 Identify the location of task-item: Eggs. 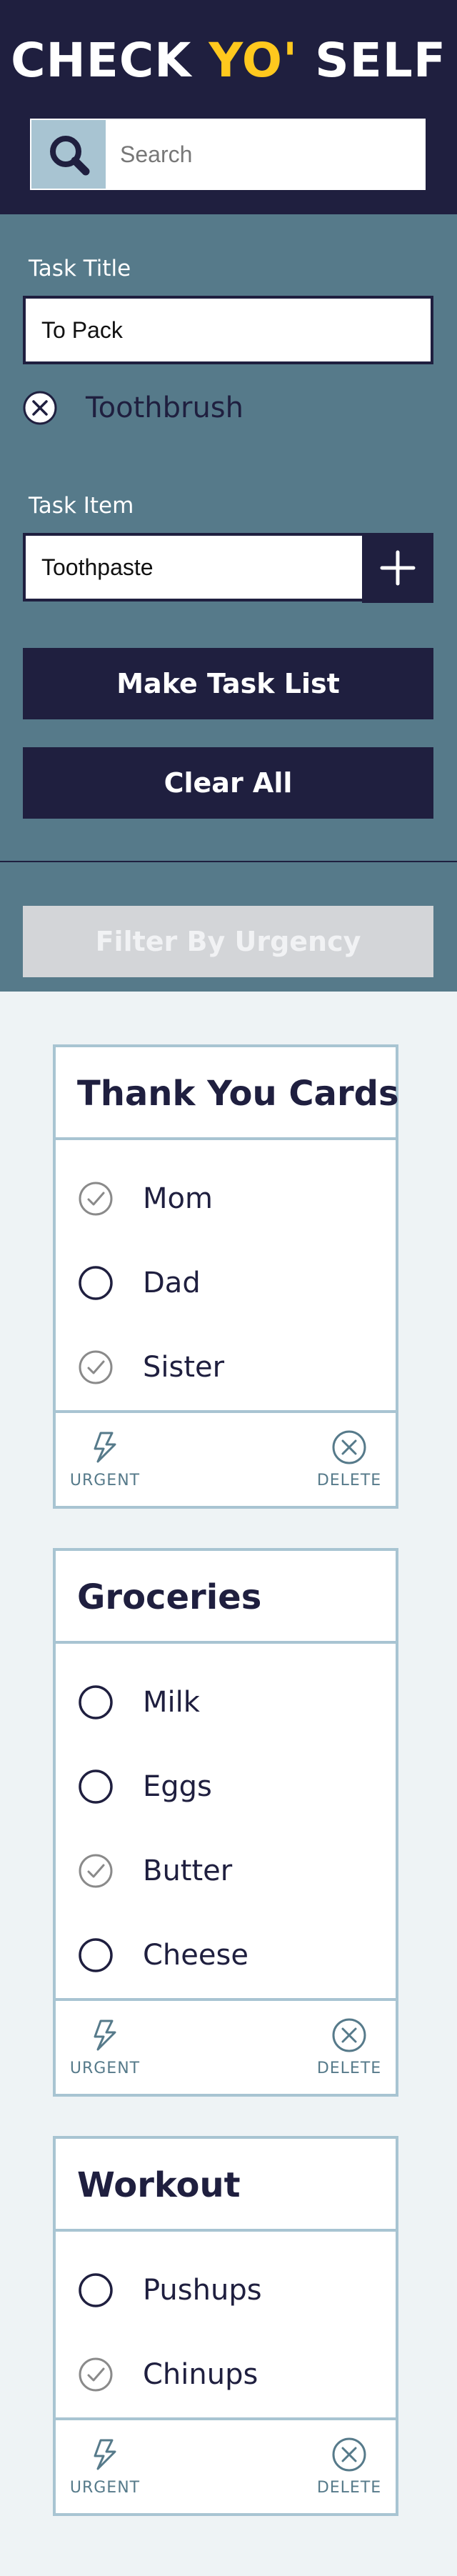
(226, 1787).